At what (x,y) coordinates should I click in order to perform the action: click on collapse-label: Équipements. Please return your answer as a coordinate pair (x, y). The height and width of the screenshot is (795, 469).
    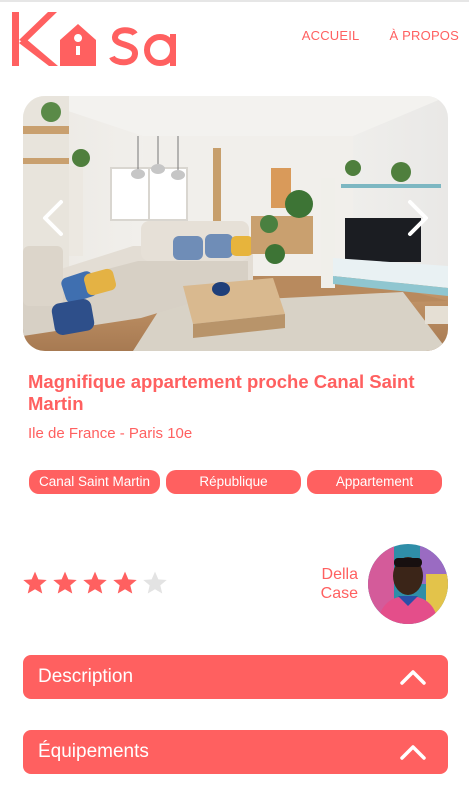
    Looking at the image, I should click on (93, 751).